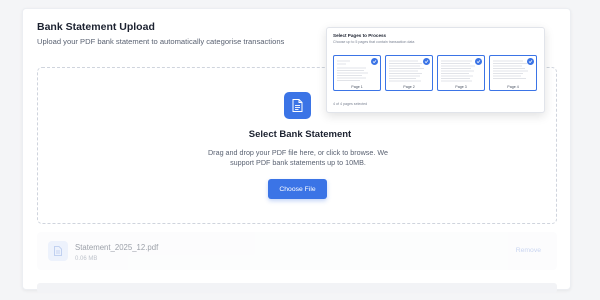 This screenshot has width=600, height=300. What do you see at coordinates (513, 73) in the screenshot?
I see `page-thumbnail: Page 4` at bounding box center [513, 73].